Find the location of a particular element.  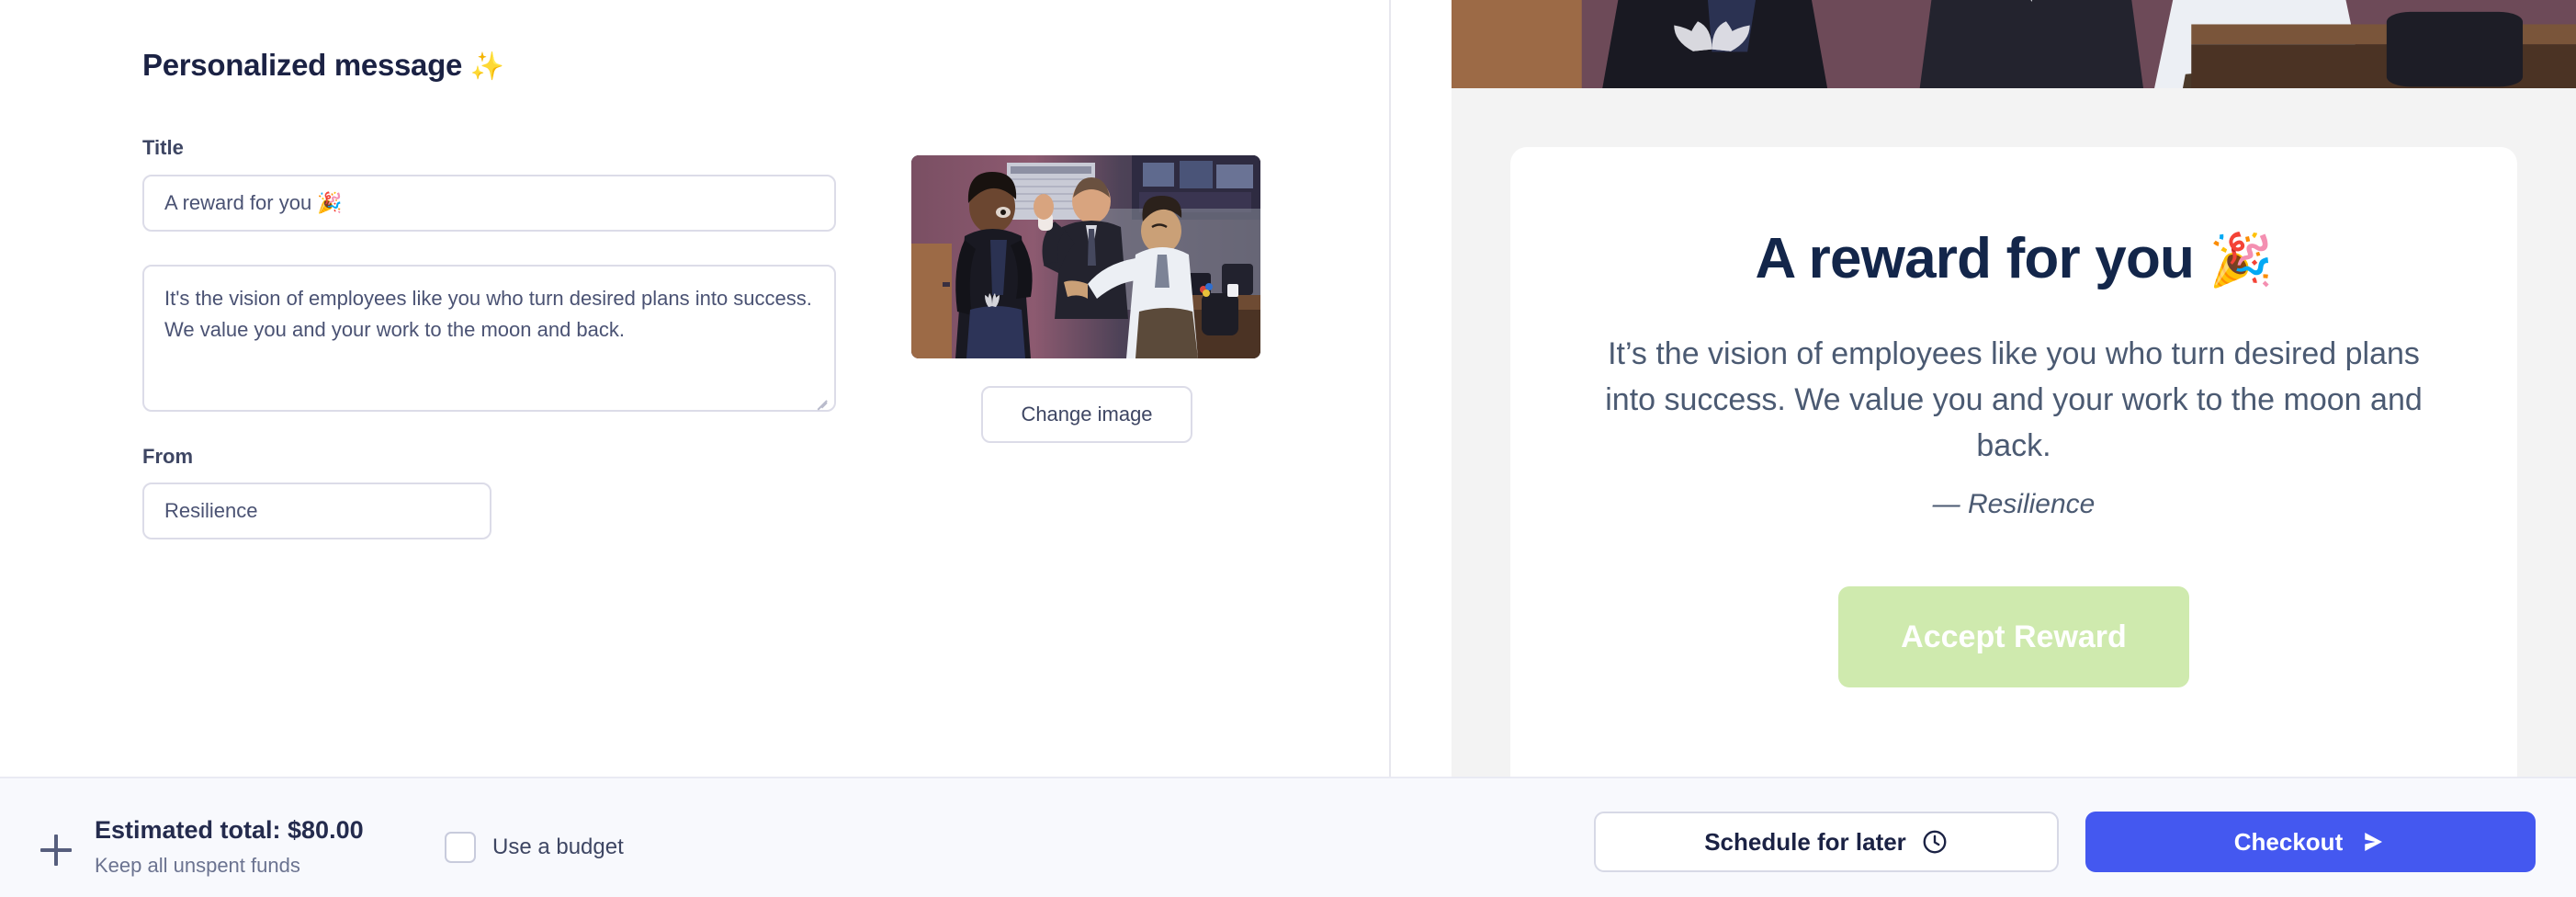

plus-icon is located at coordinates (56, 850).